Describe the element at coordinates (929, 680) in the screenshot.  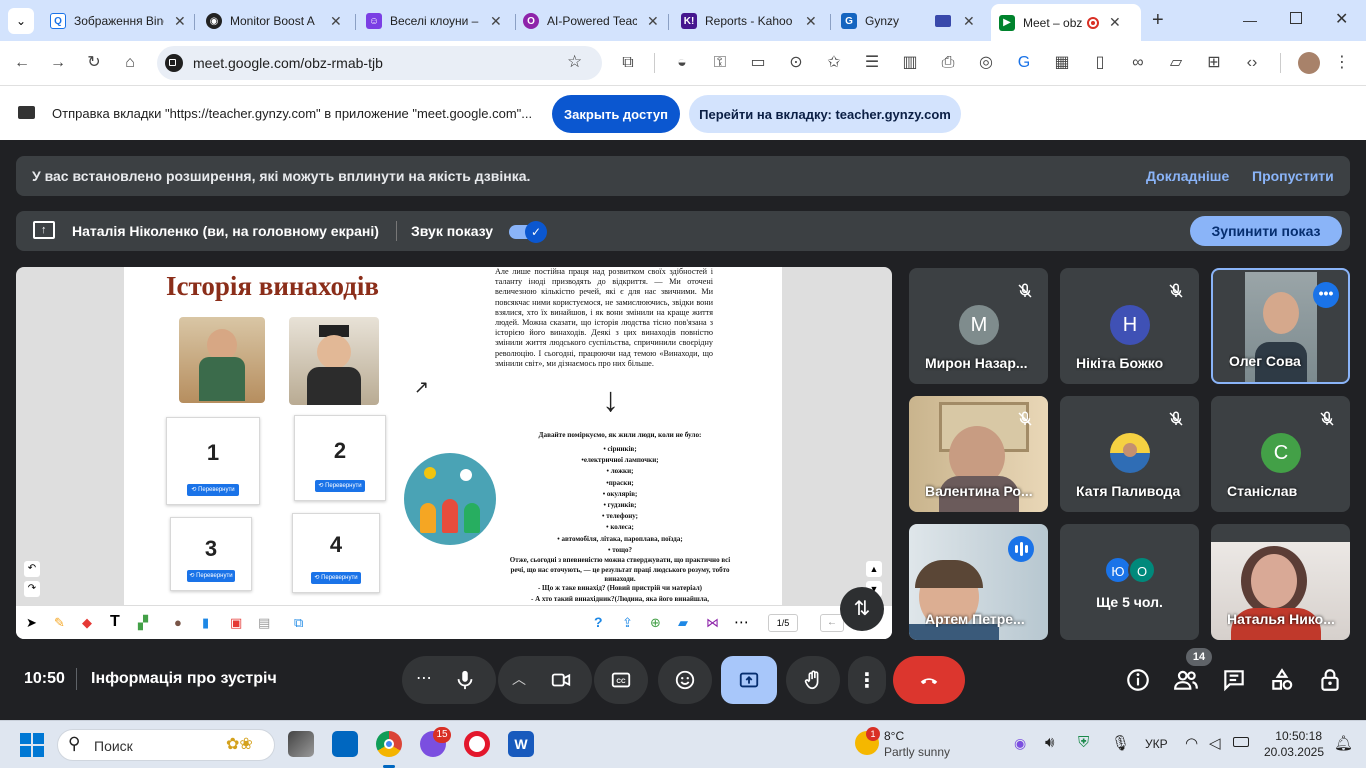
I see `leave-call-button` at that location.